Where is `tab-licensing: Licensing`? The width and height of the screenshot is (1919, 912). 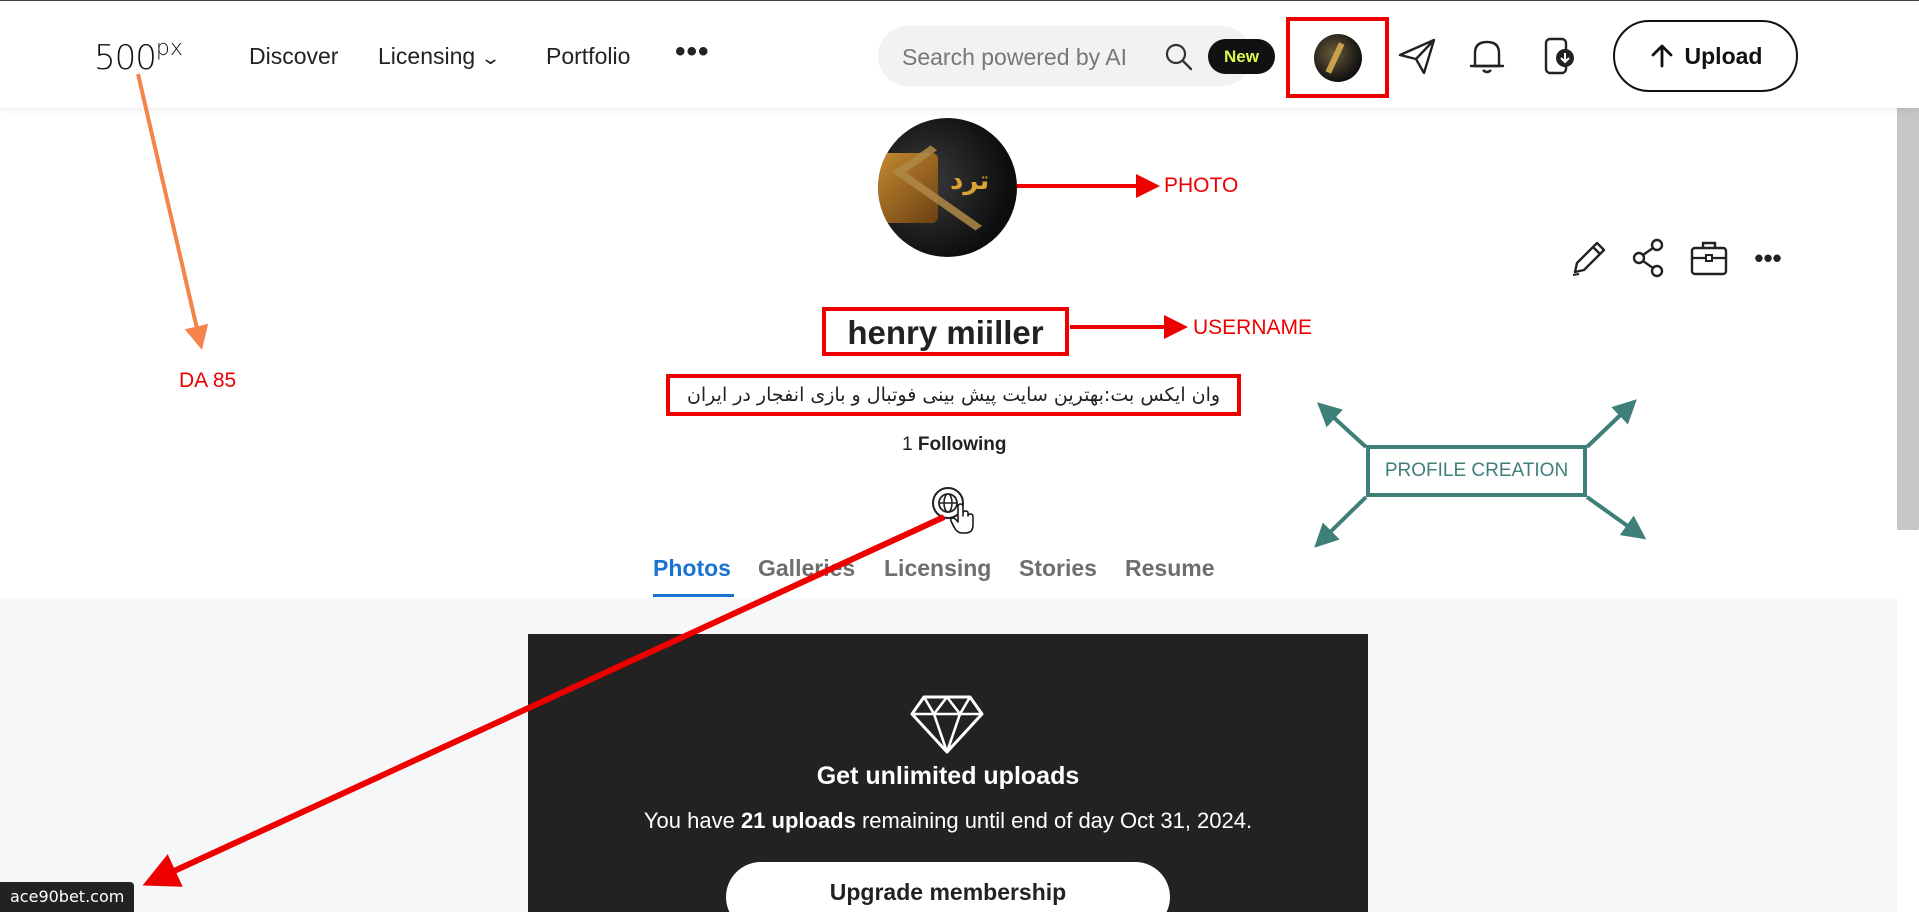
tab-licensing: Licensing is located at coordinates (937, 568).